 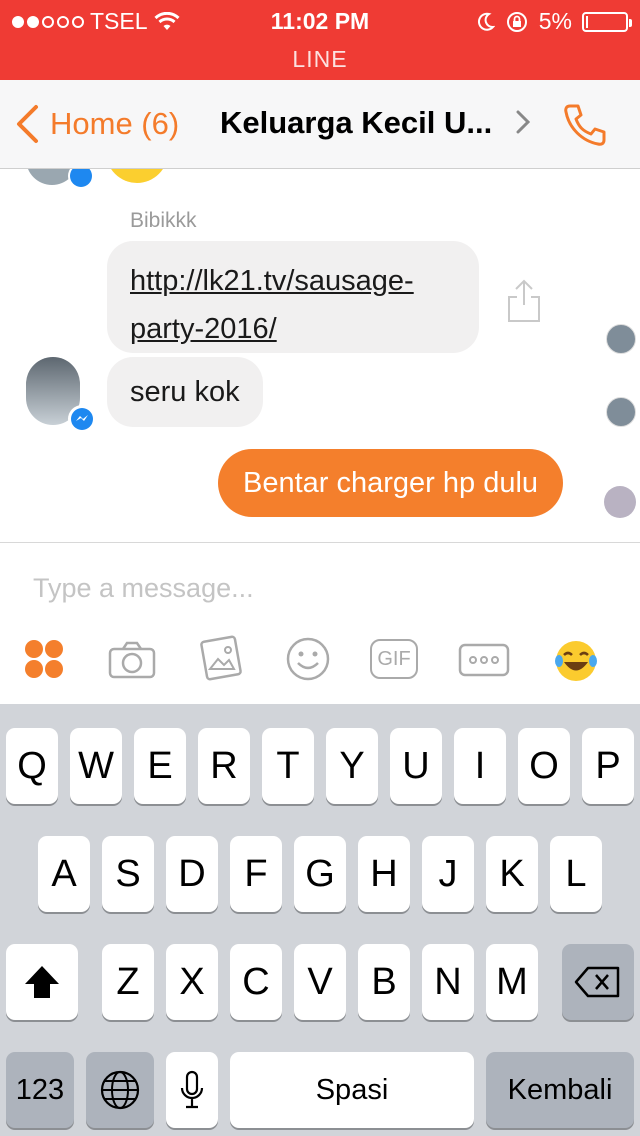 I want to click on key-c: C, so click(x=256, y=982).